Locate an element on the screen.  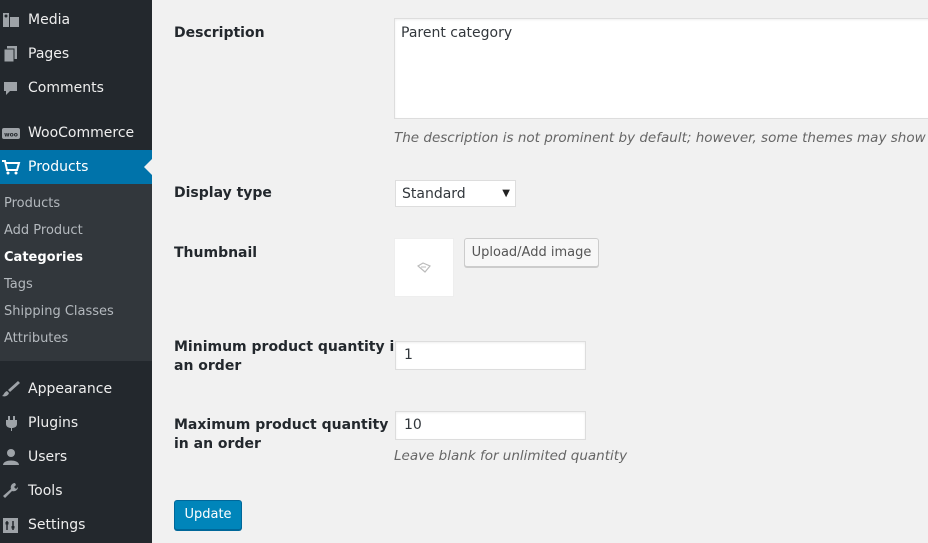
sidebar-item-label: Users is located at coordinates (48, 457).